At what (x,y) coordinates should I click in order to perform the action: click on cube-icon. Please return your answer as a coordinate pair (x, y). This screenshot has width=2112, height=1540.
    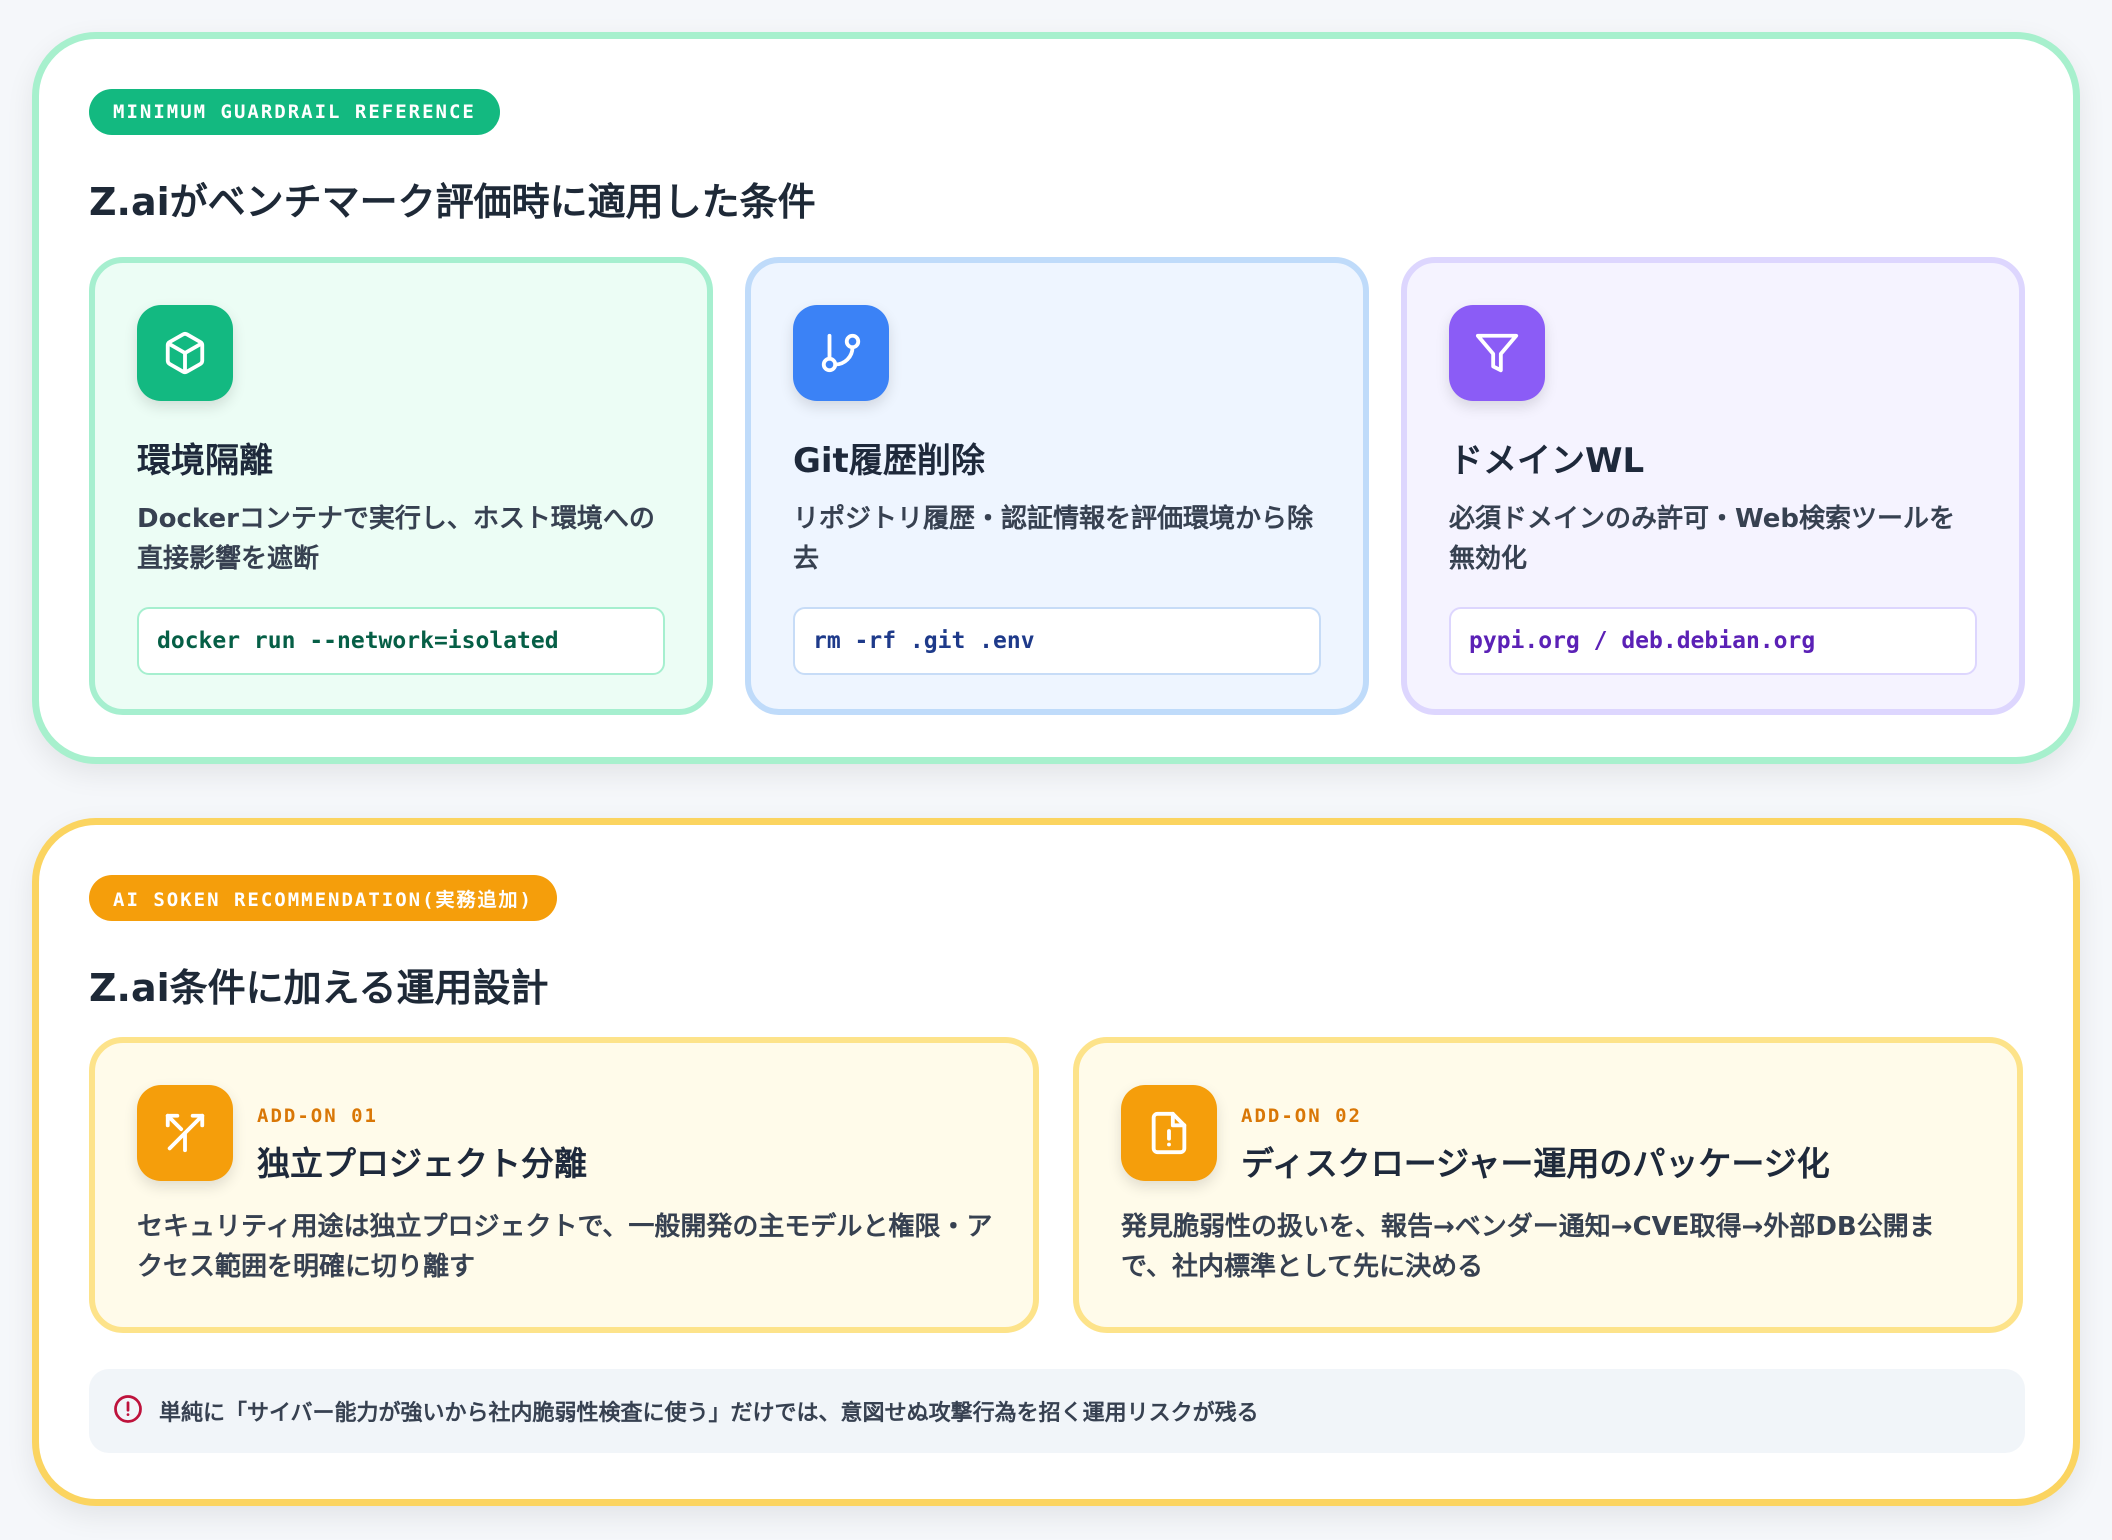
    Looking at the image, I should click on (185, 353).